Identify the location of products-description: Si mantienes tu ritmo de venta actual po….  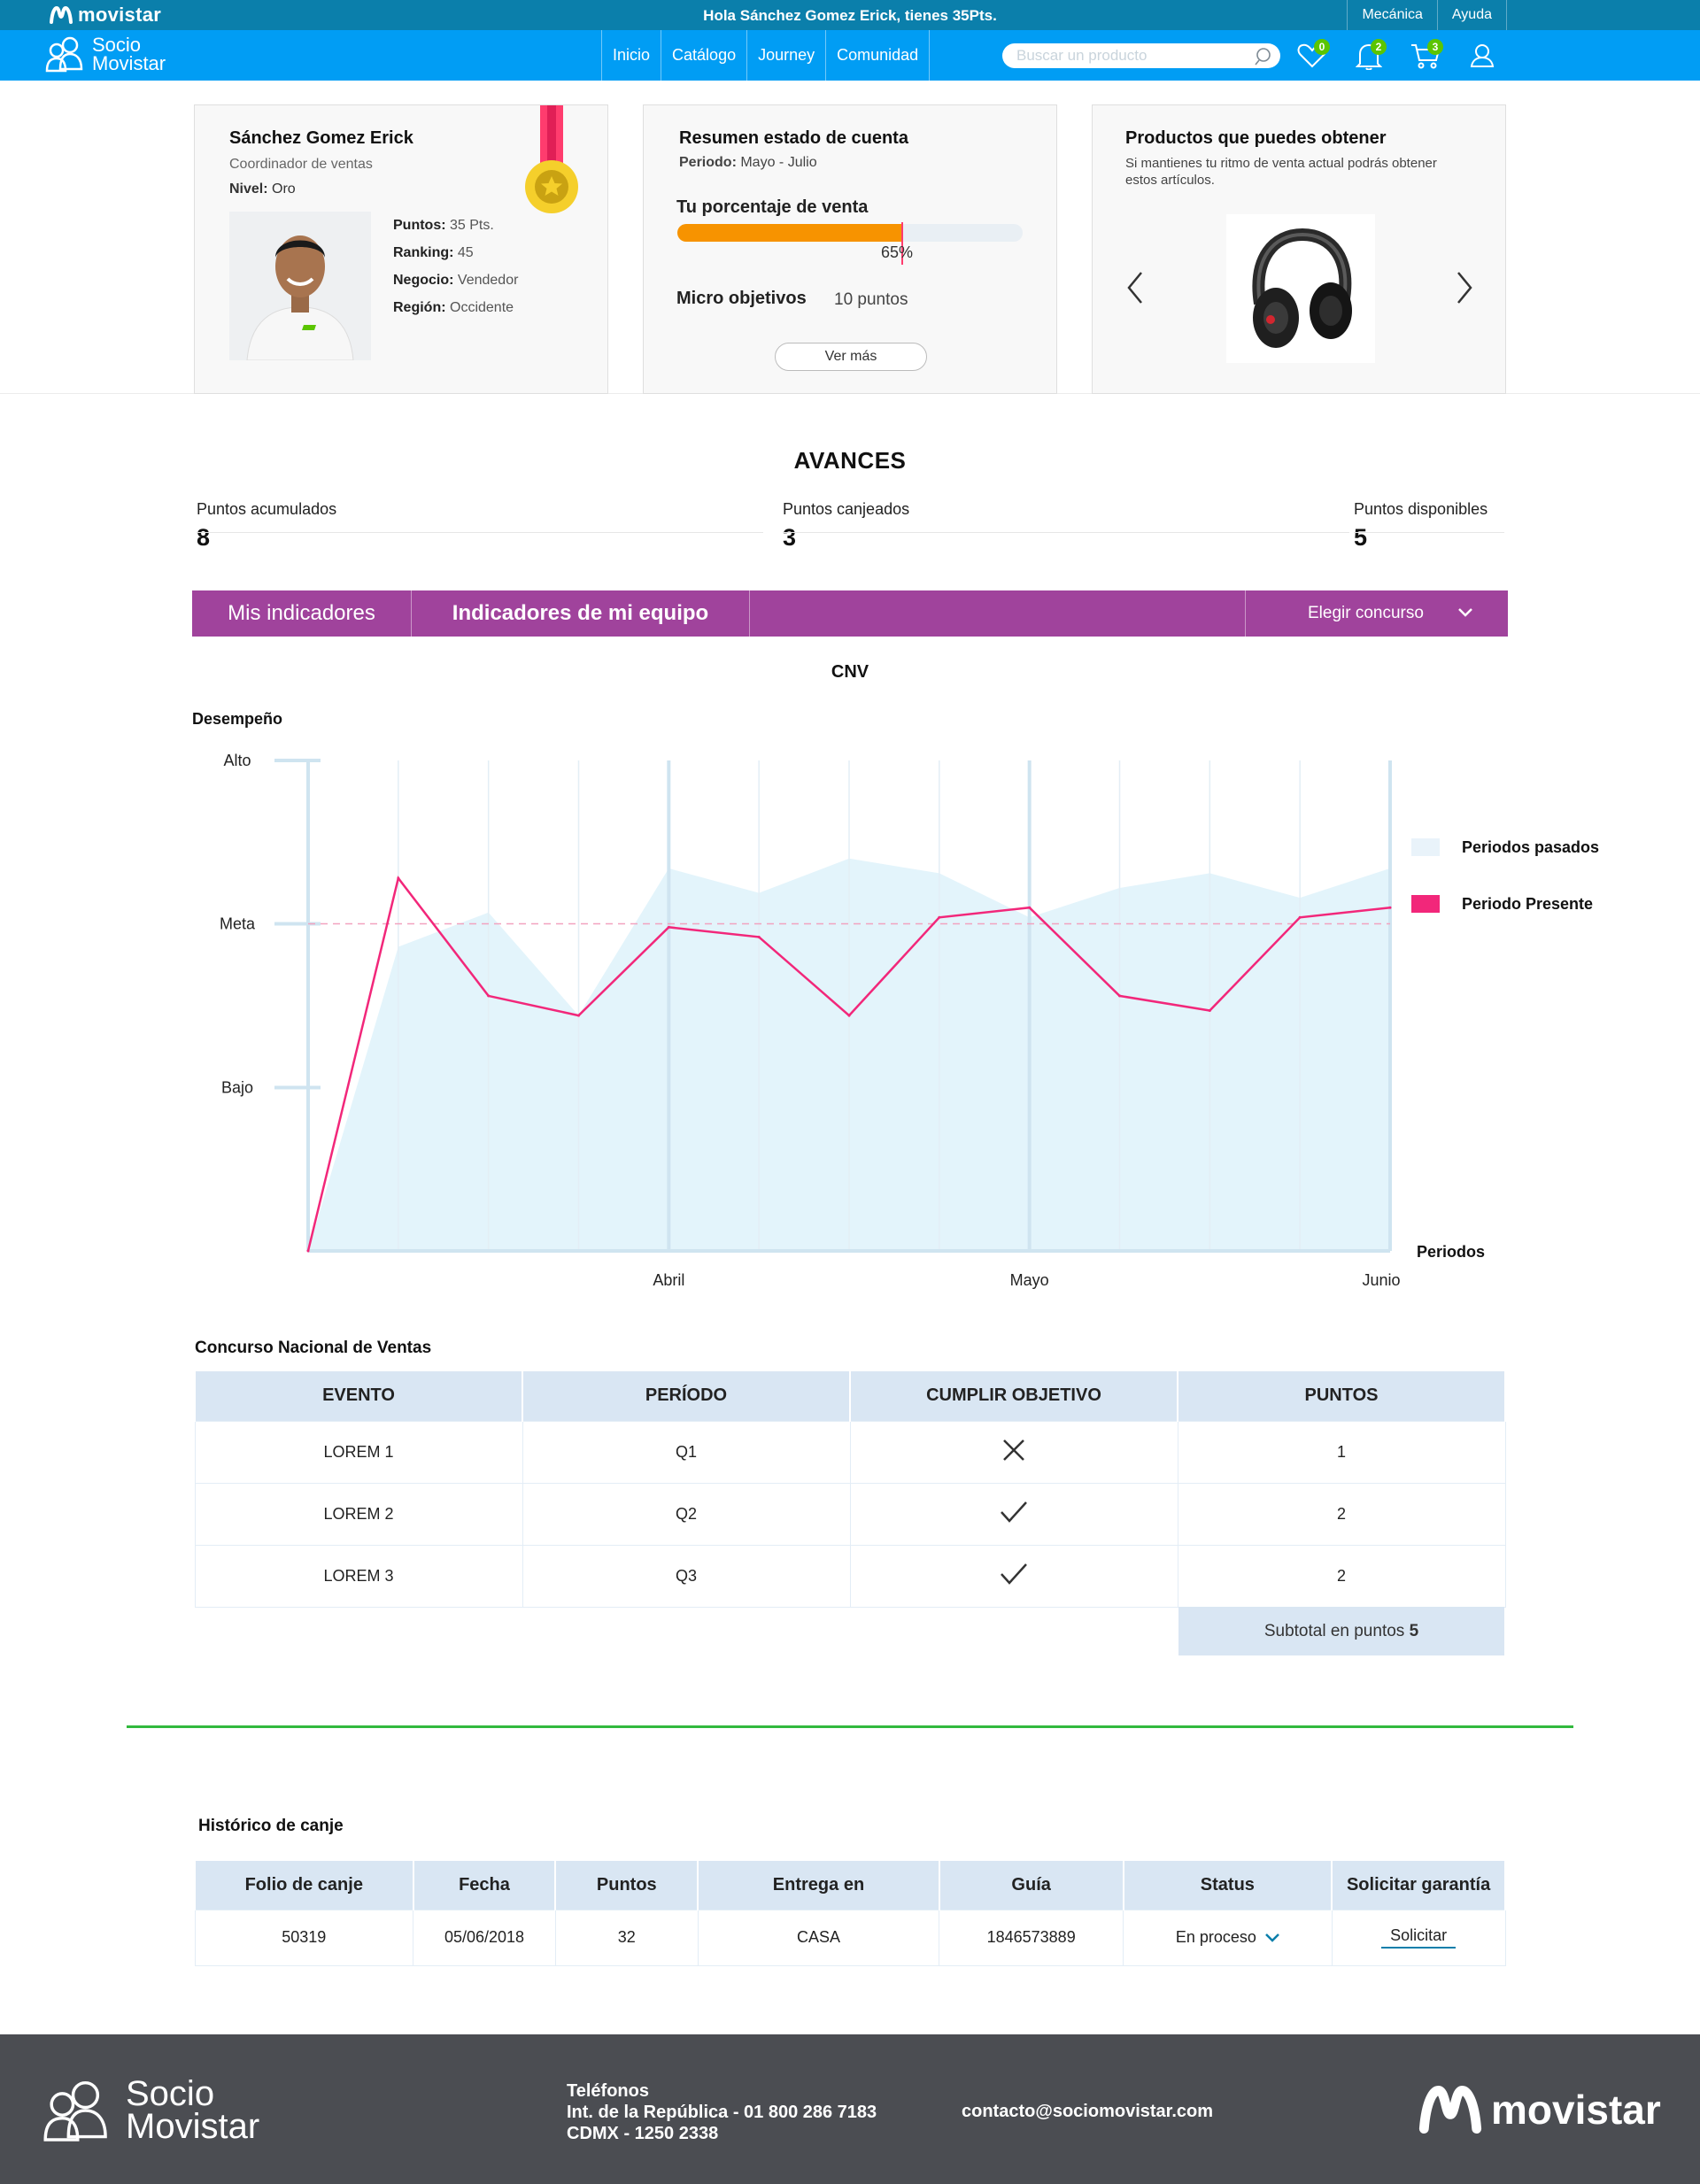
(1281, 172).